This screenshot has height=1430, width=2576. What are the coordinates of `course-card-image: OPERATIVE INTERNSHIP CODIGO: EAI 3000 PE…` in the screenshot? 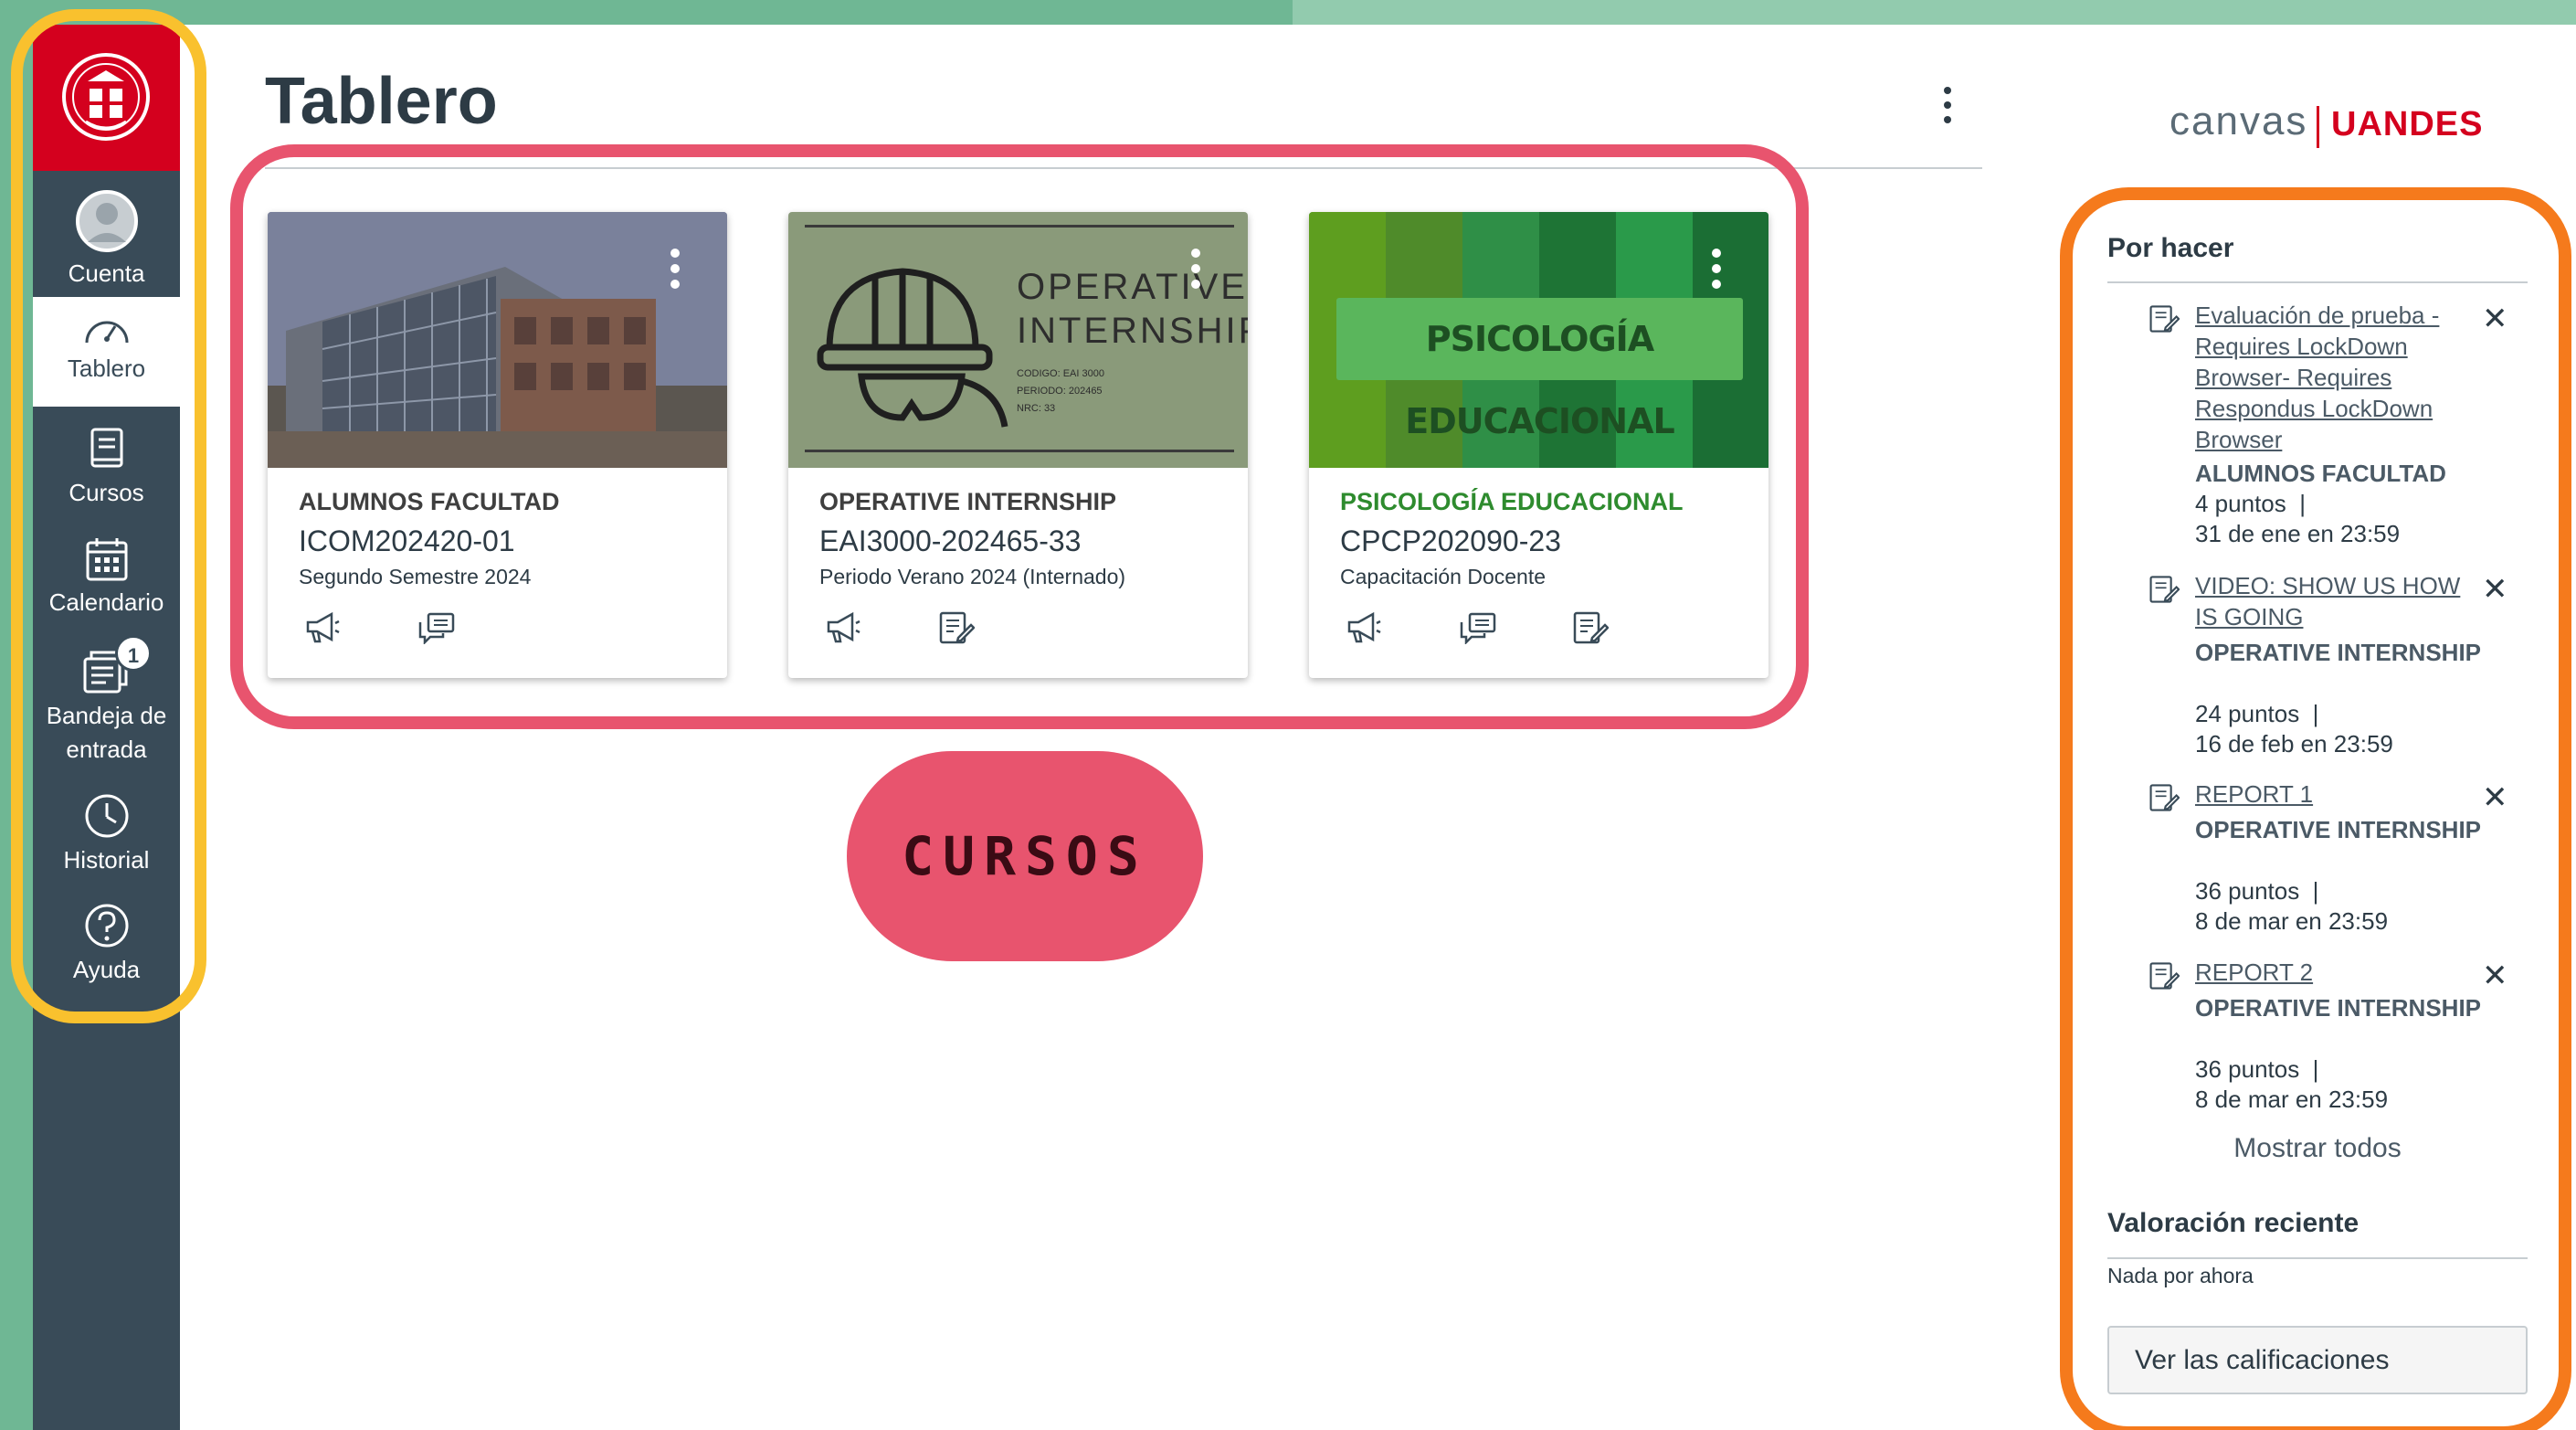 It's located at (1018, 340).